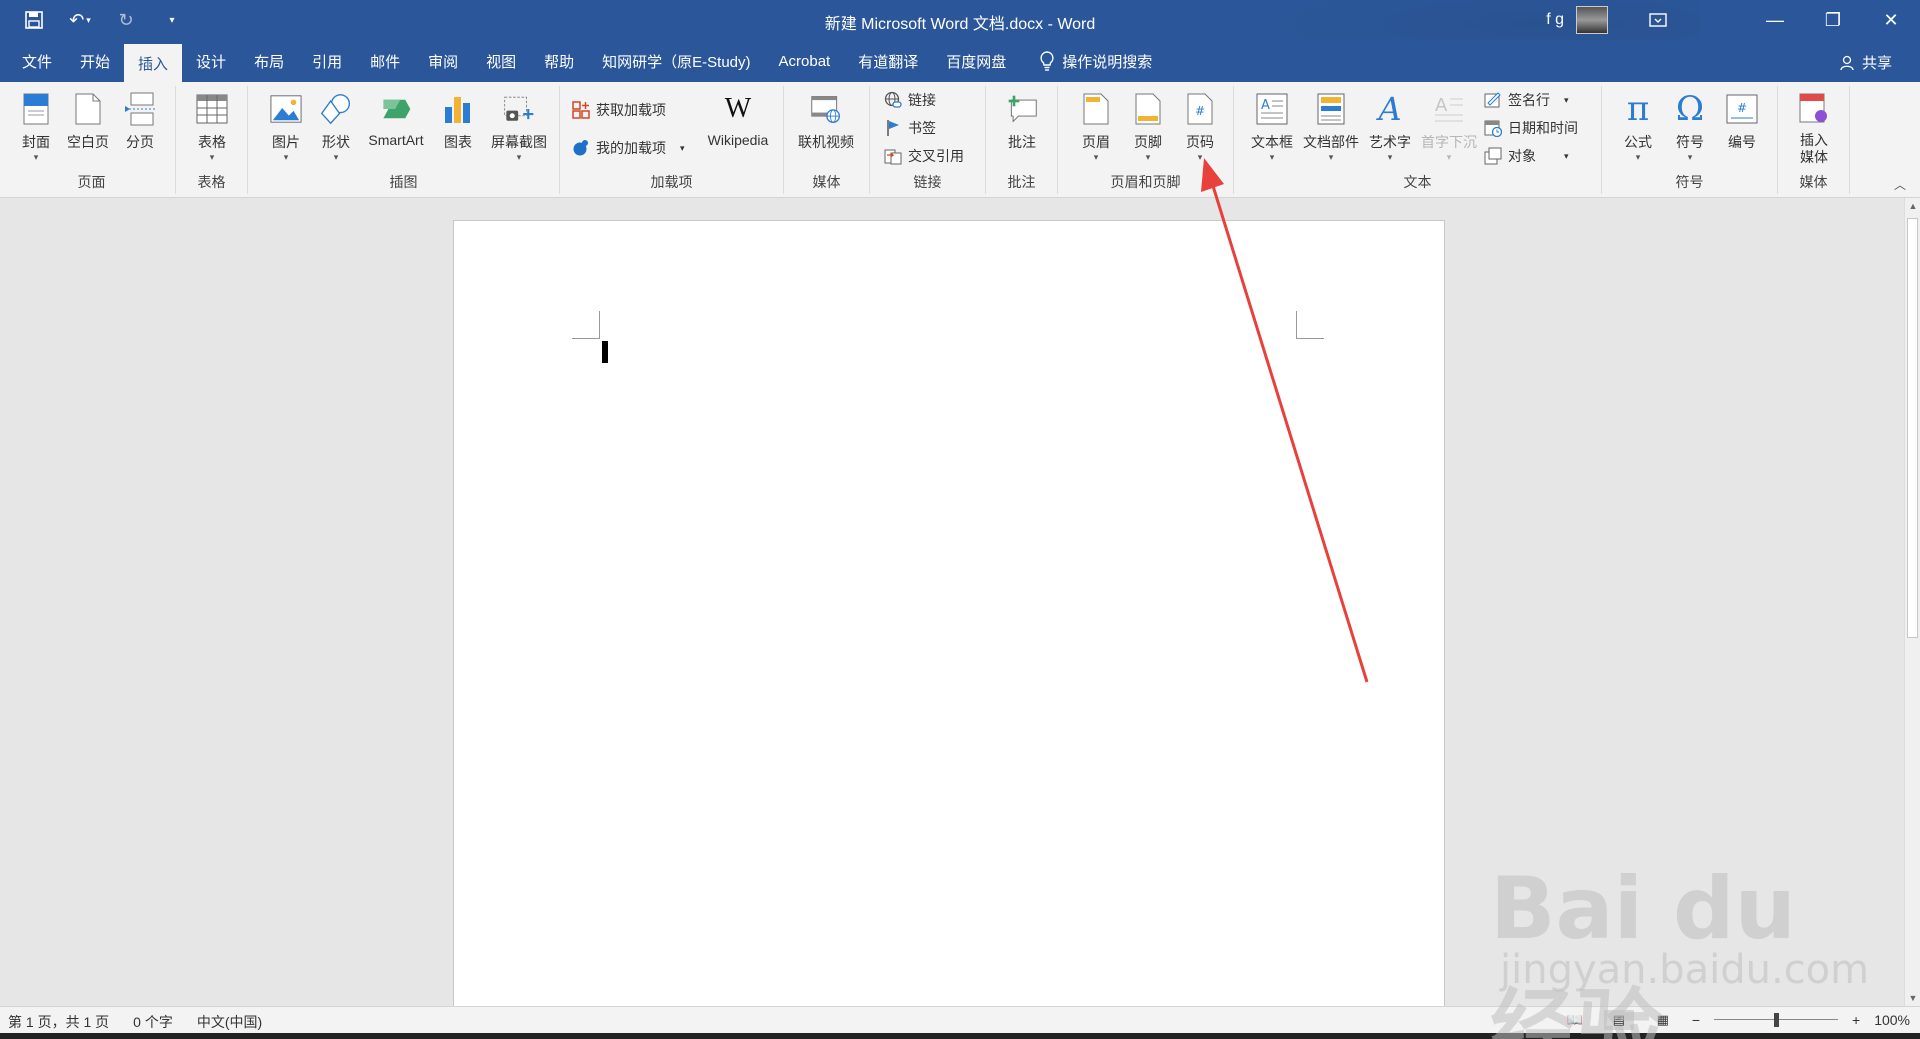 The width and height of the screenshot is (1920, 1039). Describe the element at coordinates (1096, 126) in the screenshot. I see `header-button: 页眉 ▾` at that location.